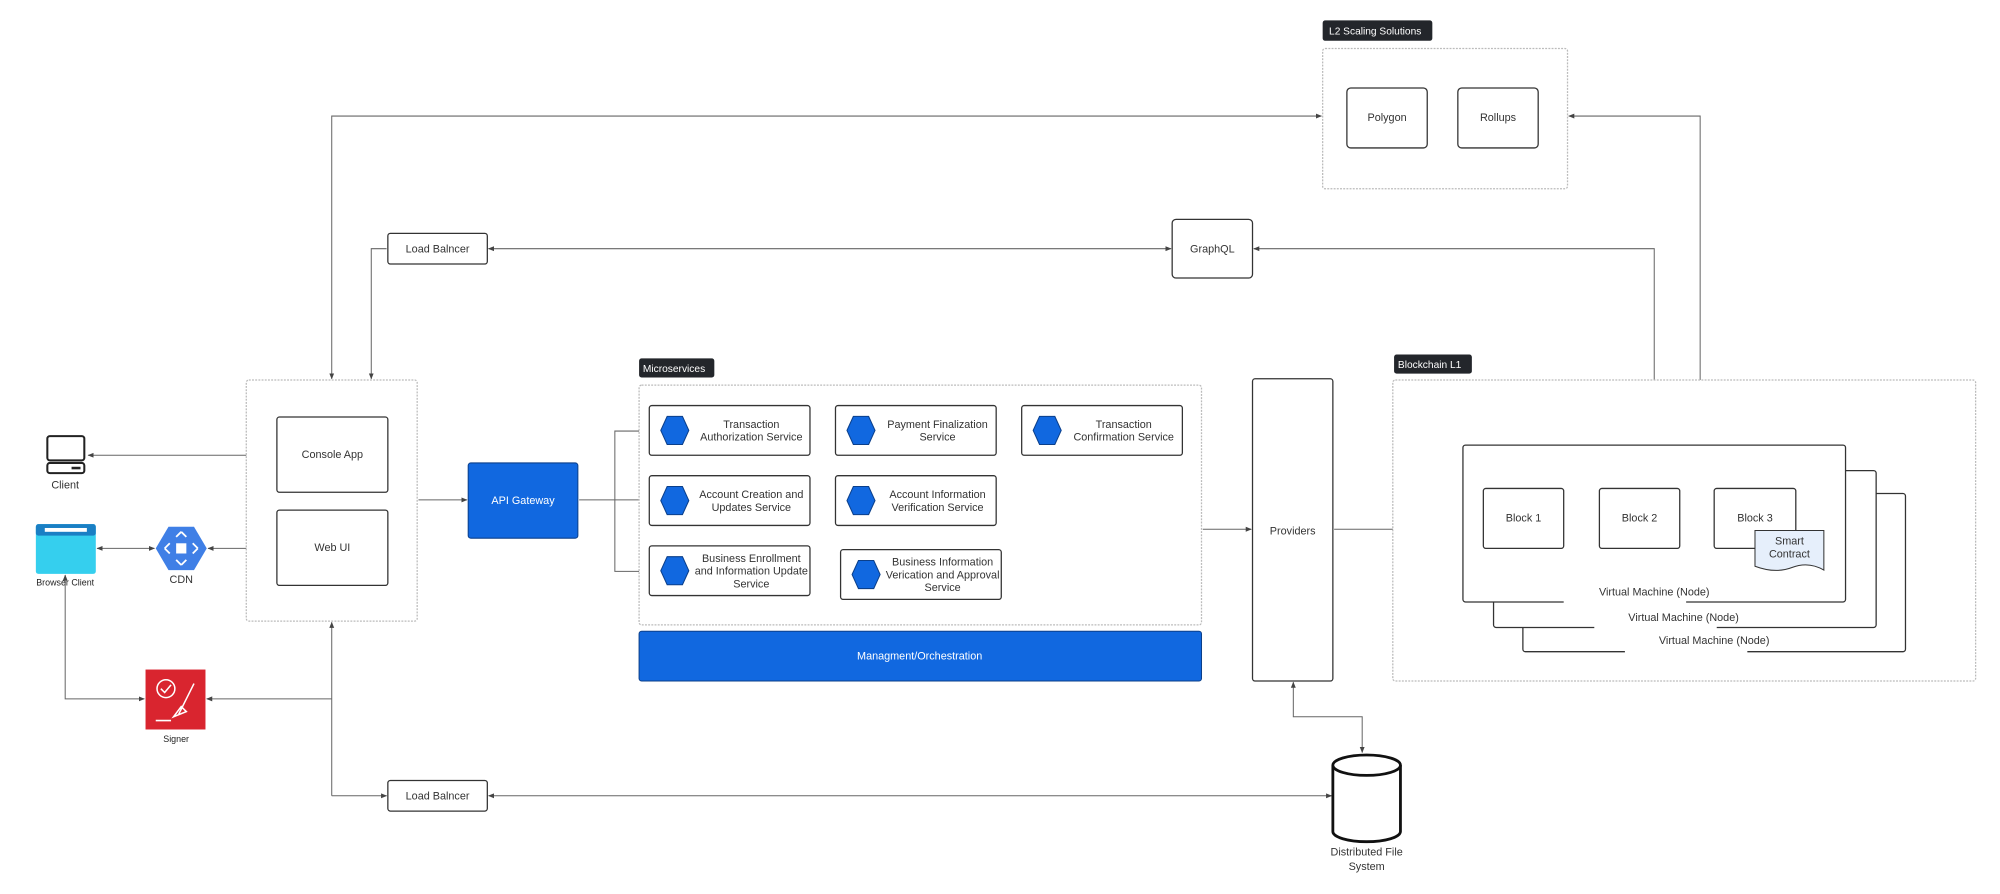  What do you see at coordinates (751, 572) in the screenshot?
I see `service-label: and Information Update` at bounding box center [751, 572].